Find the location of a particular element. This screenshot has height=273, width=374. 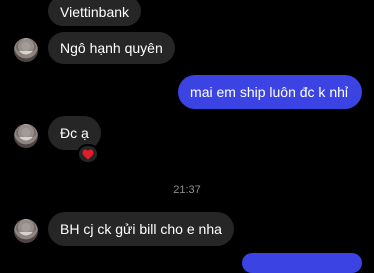

message-bubble-incoming: Ngô hạnh quyên is located at coordinates (111, 48).